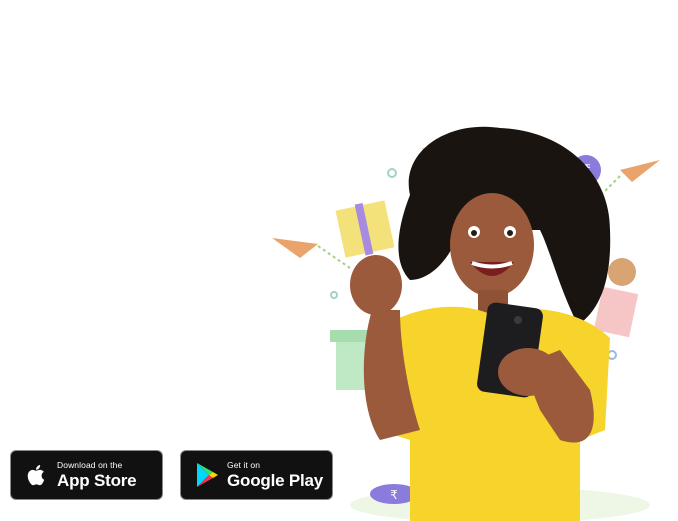 The image size is (678, 521). What do you see at coordinates (207, 475) in the screenshot?
I see `google-play-icon` at bounding box center [207, 475].